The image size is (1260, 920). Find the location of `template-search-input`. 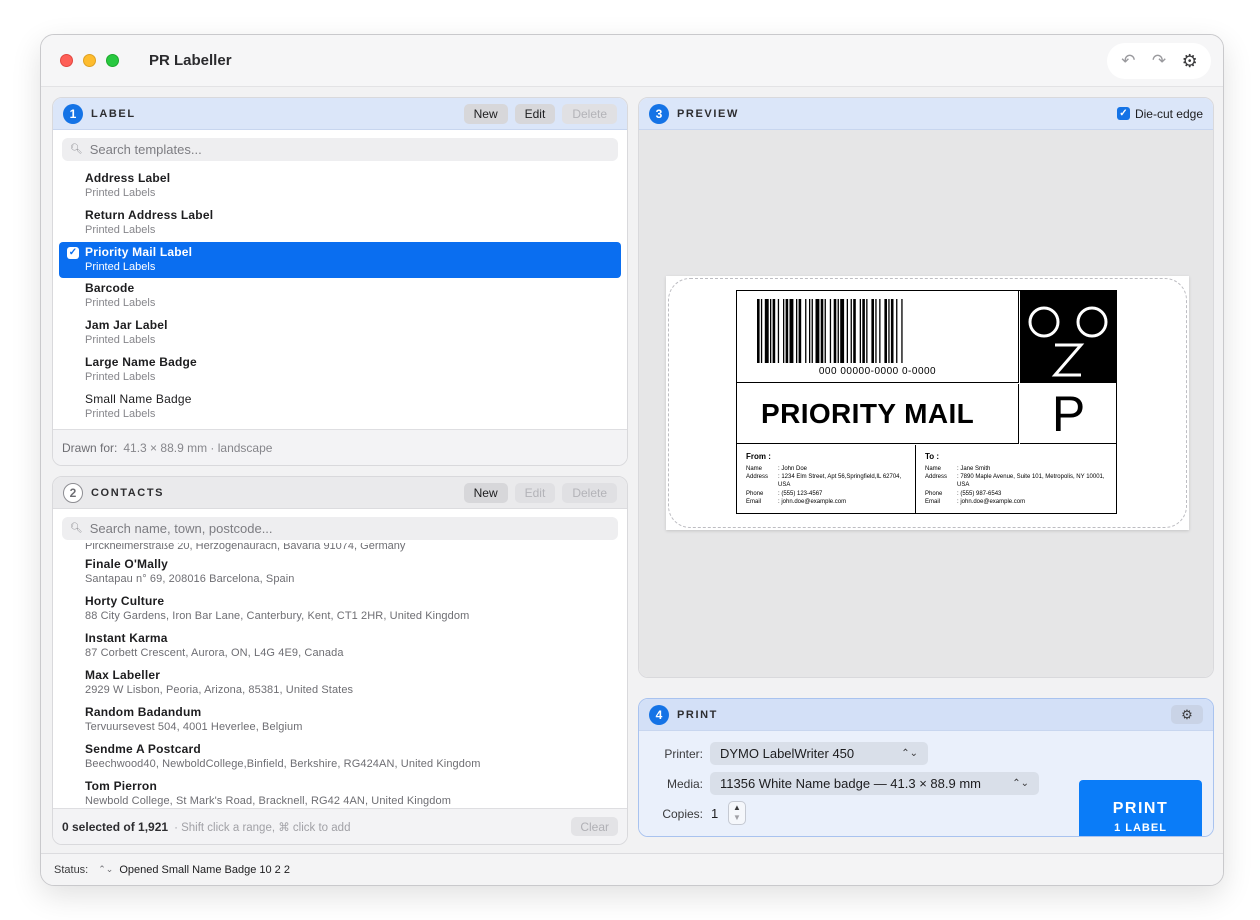

template-search-input is located at coordinates (336, 149).